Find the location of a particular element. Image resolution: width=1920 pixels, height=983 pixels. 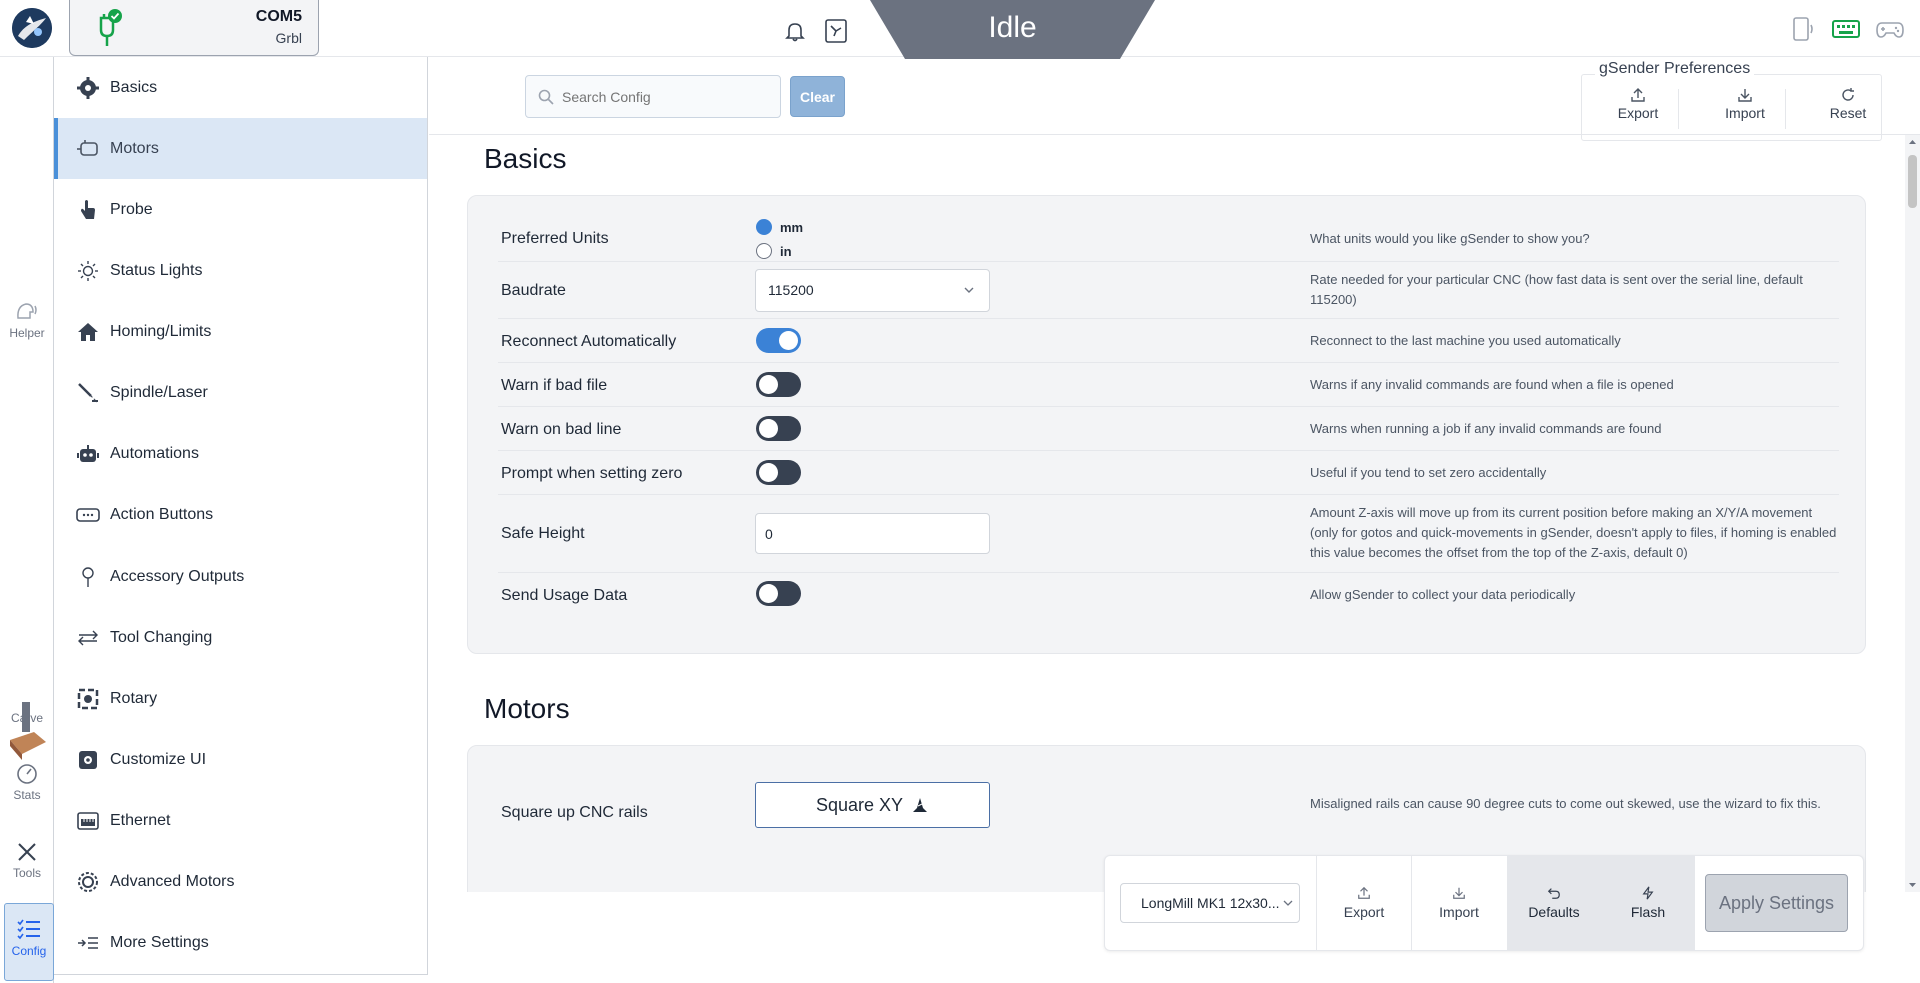

restore-defaults-label: Defaults is located at coordinates (1554, 912).